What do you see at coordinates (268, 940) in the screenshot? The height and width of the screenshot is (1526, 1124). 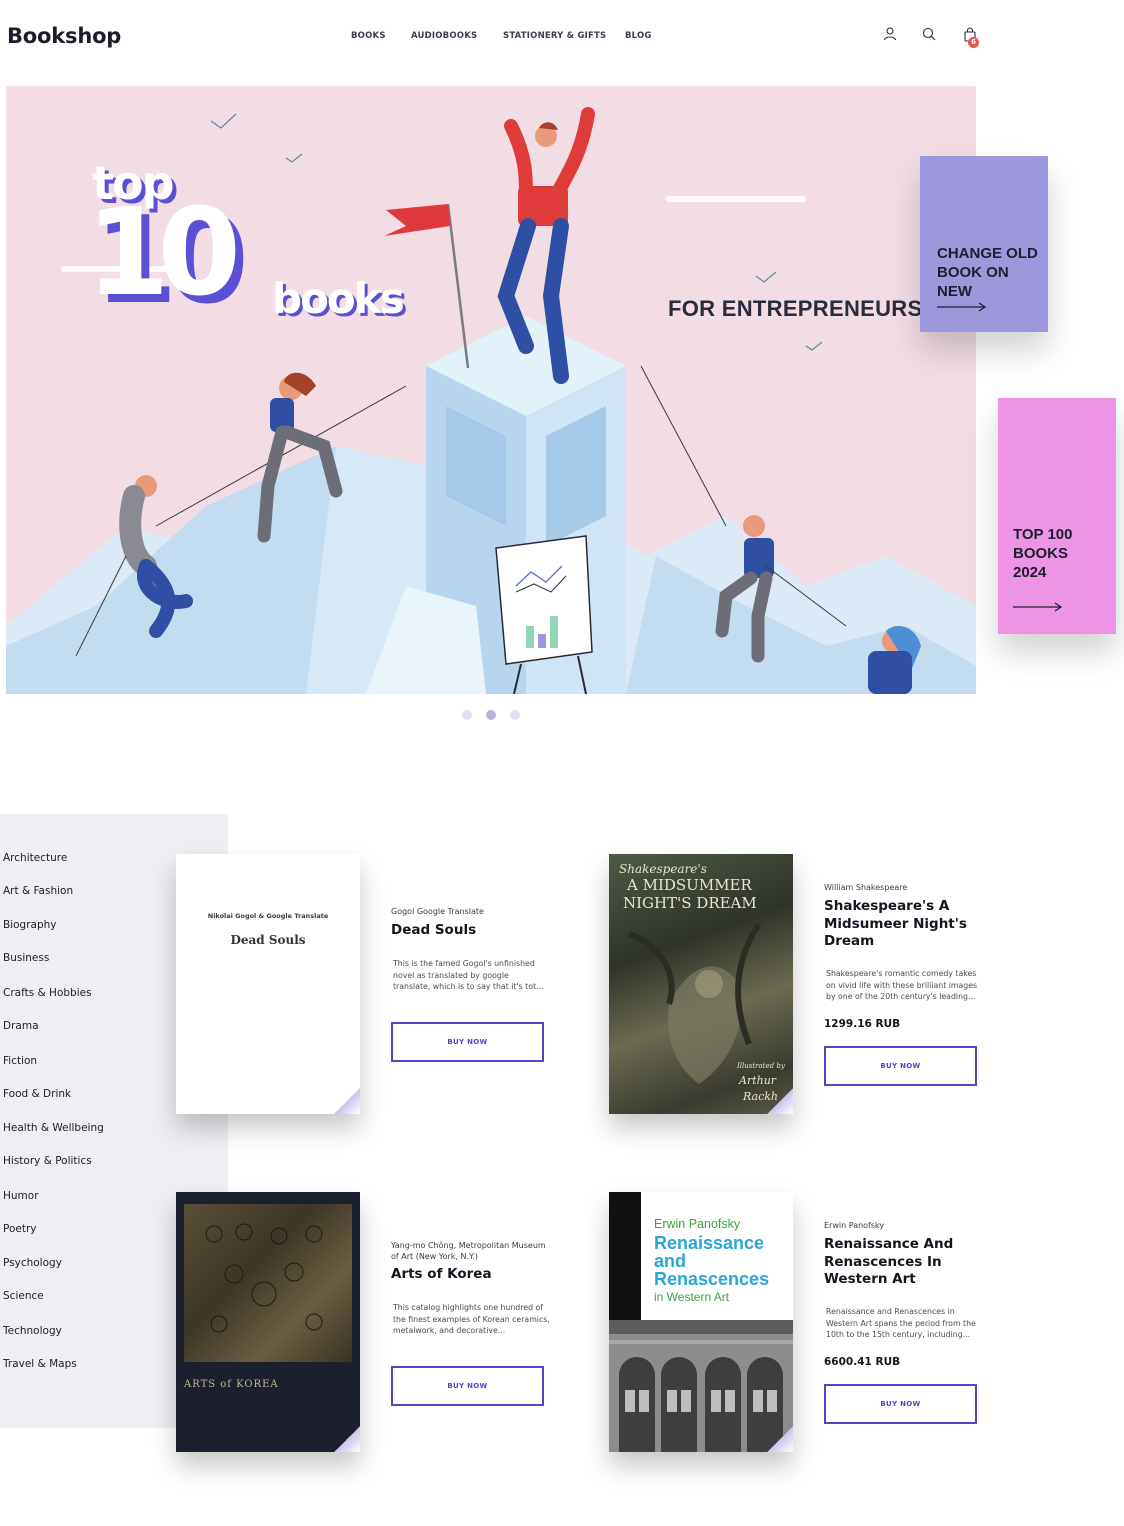 I see `cover-title: Dead Souls` at bounding box center [268, 940].